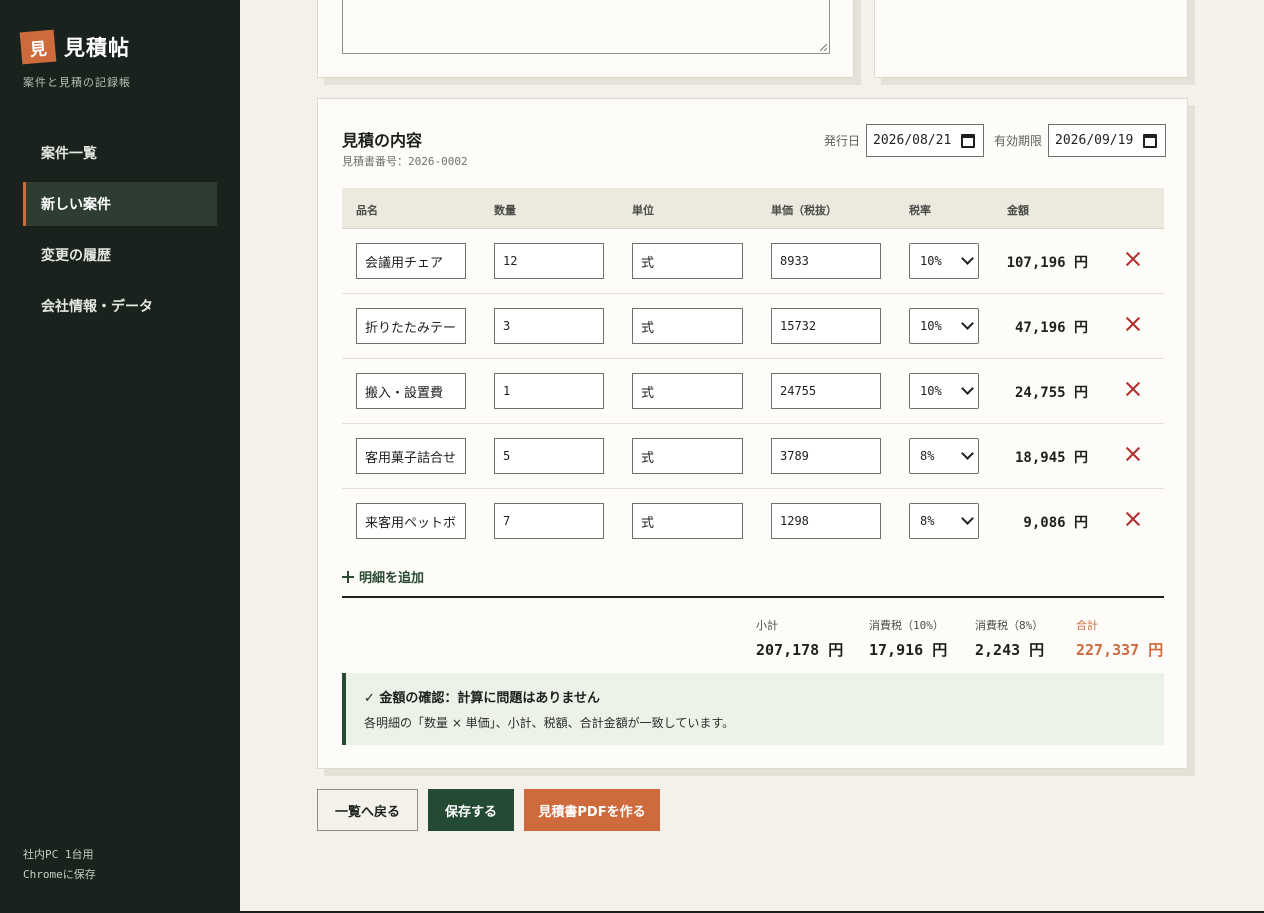  What do you see at coordinates (382, 140) in the screenshot?
I see `estimate-title: 見積の内容` at bounding box center [382, 140].